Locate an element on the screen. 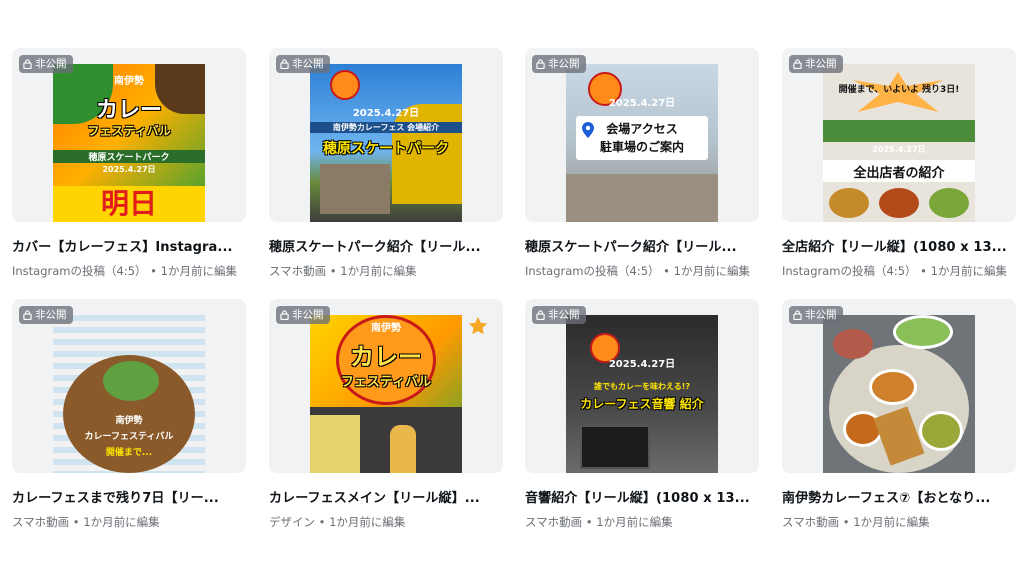  thumbnail-container: 非公開 2025.4.27日 誰でもカレーを味わえる!? カレーフェス音響 紹介 is located at coordinates (642, 386).